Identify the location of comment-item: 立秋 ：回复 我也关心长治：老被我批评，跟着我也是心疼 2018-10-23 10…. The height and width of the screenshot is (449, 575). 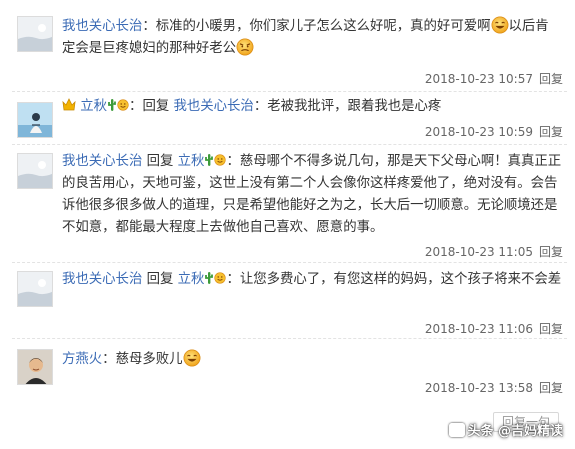
(287, 118).